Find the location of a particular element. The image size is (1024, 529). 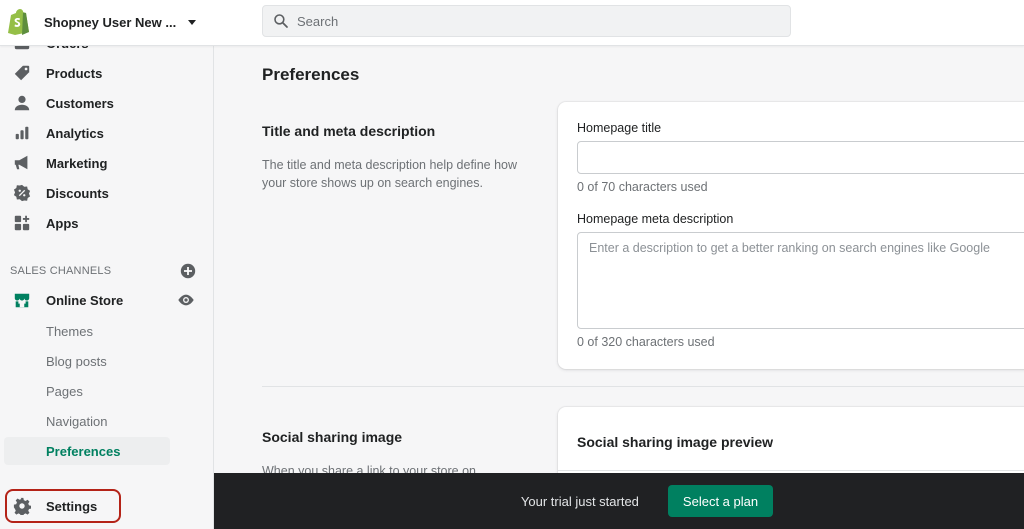

card-divider is located at coordinates (791, 470).